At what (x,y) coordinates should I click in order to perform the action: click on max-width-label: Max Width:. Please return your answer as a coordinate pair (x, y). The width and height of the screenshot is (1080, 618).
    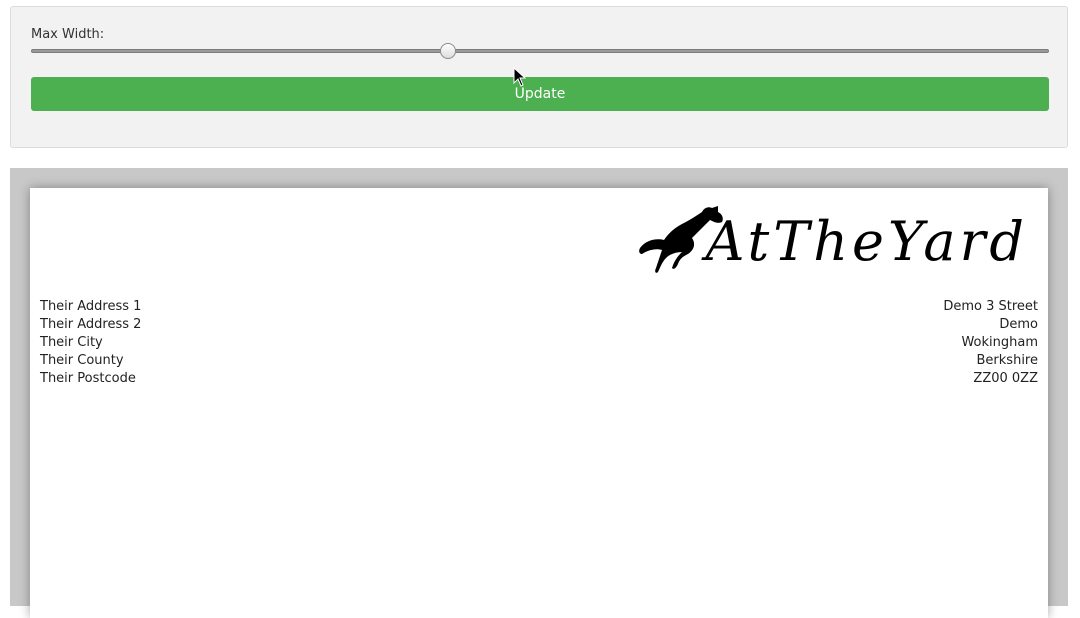
    Looking at the image, I should click on (68, 34).